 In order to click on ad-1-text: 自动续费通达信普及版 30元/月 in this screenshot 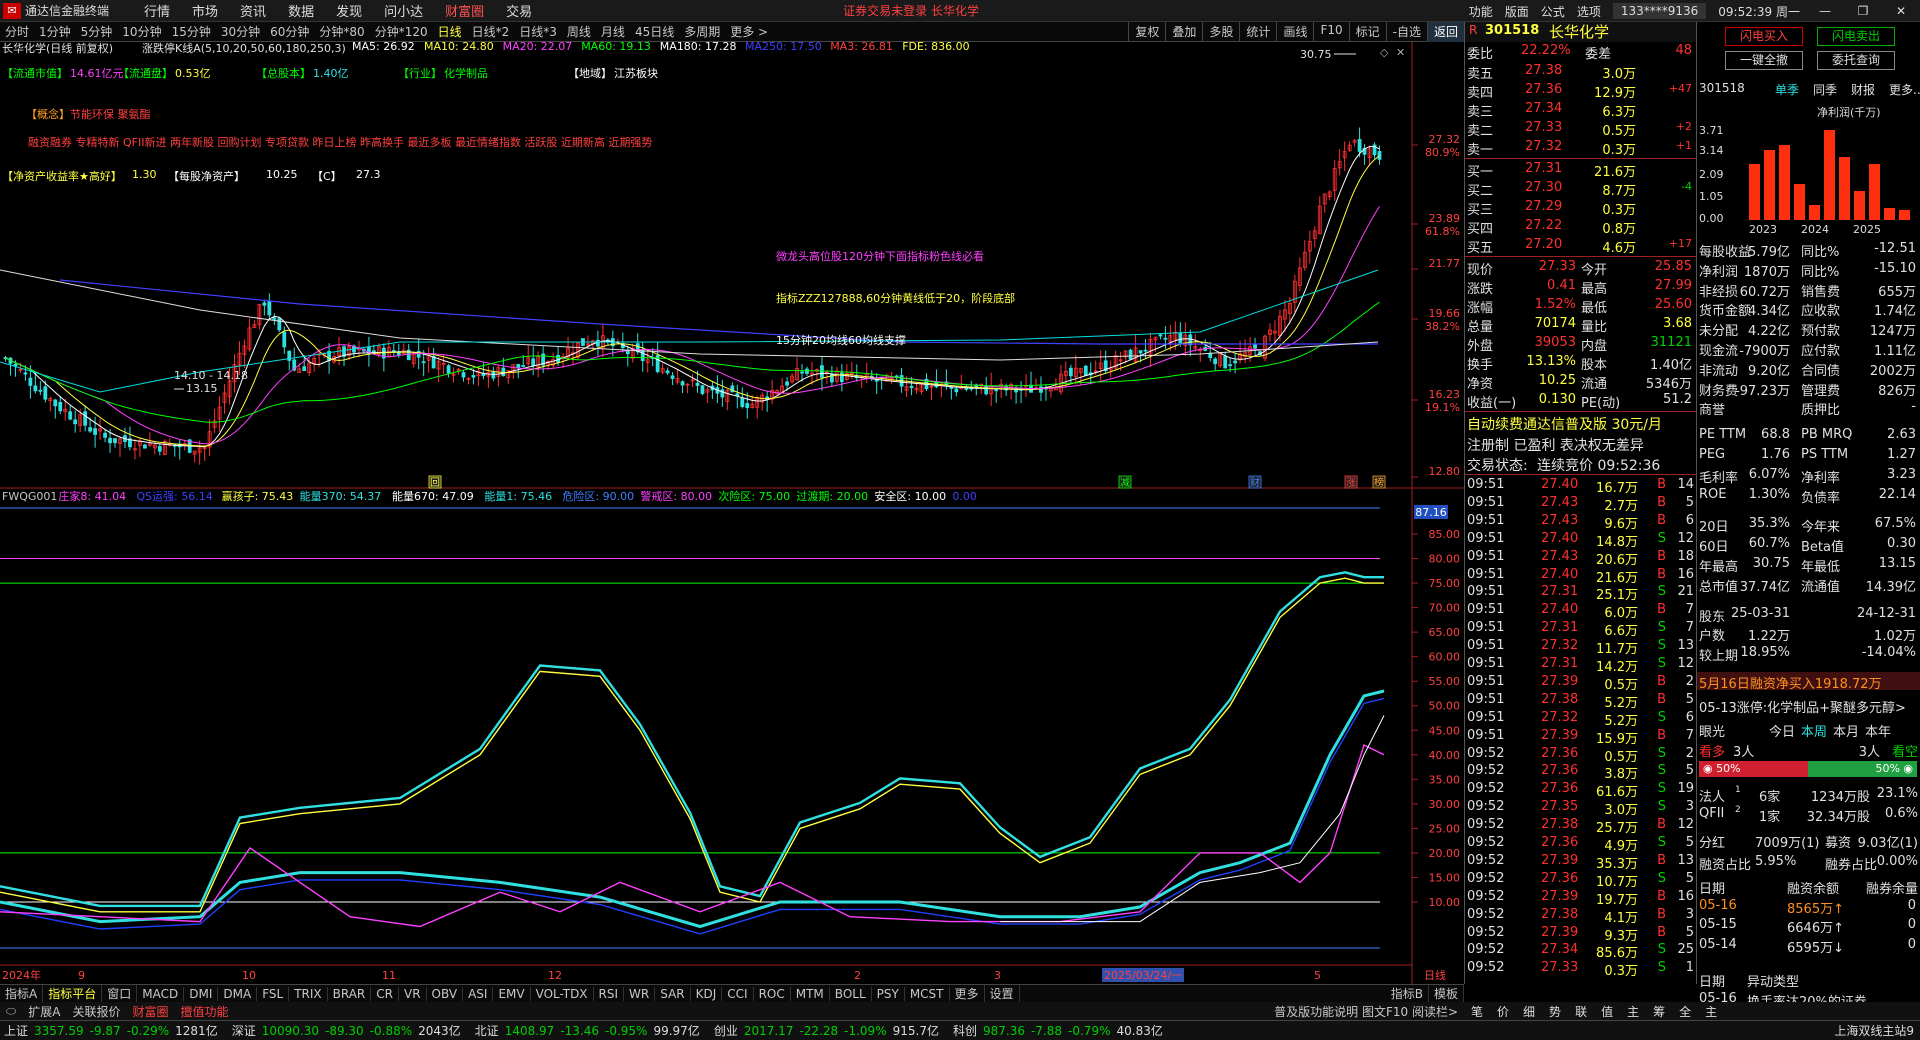, I will do `click(1564, 424)`.